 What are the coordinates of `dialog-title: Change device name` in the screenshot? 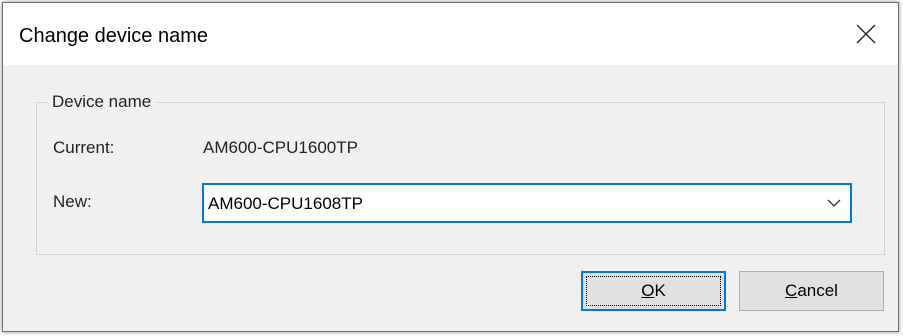 It's located at (114, 36).